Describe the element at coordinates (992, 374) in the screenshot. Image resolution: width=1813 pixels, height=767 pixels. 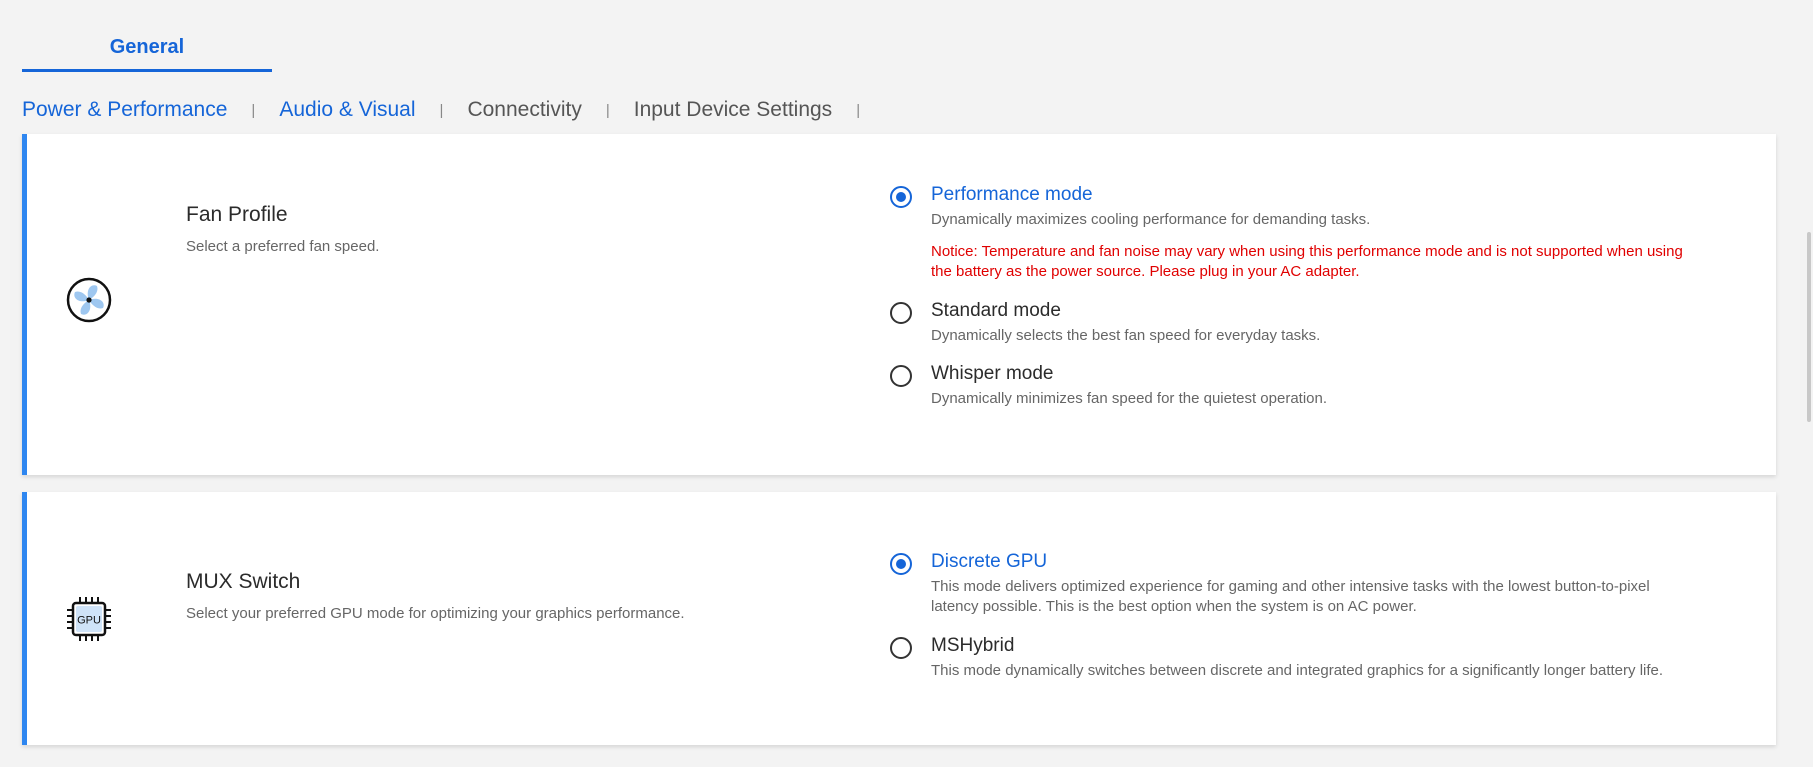
I see `whisper-mode-label: Whisper mode` at that location.